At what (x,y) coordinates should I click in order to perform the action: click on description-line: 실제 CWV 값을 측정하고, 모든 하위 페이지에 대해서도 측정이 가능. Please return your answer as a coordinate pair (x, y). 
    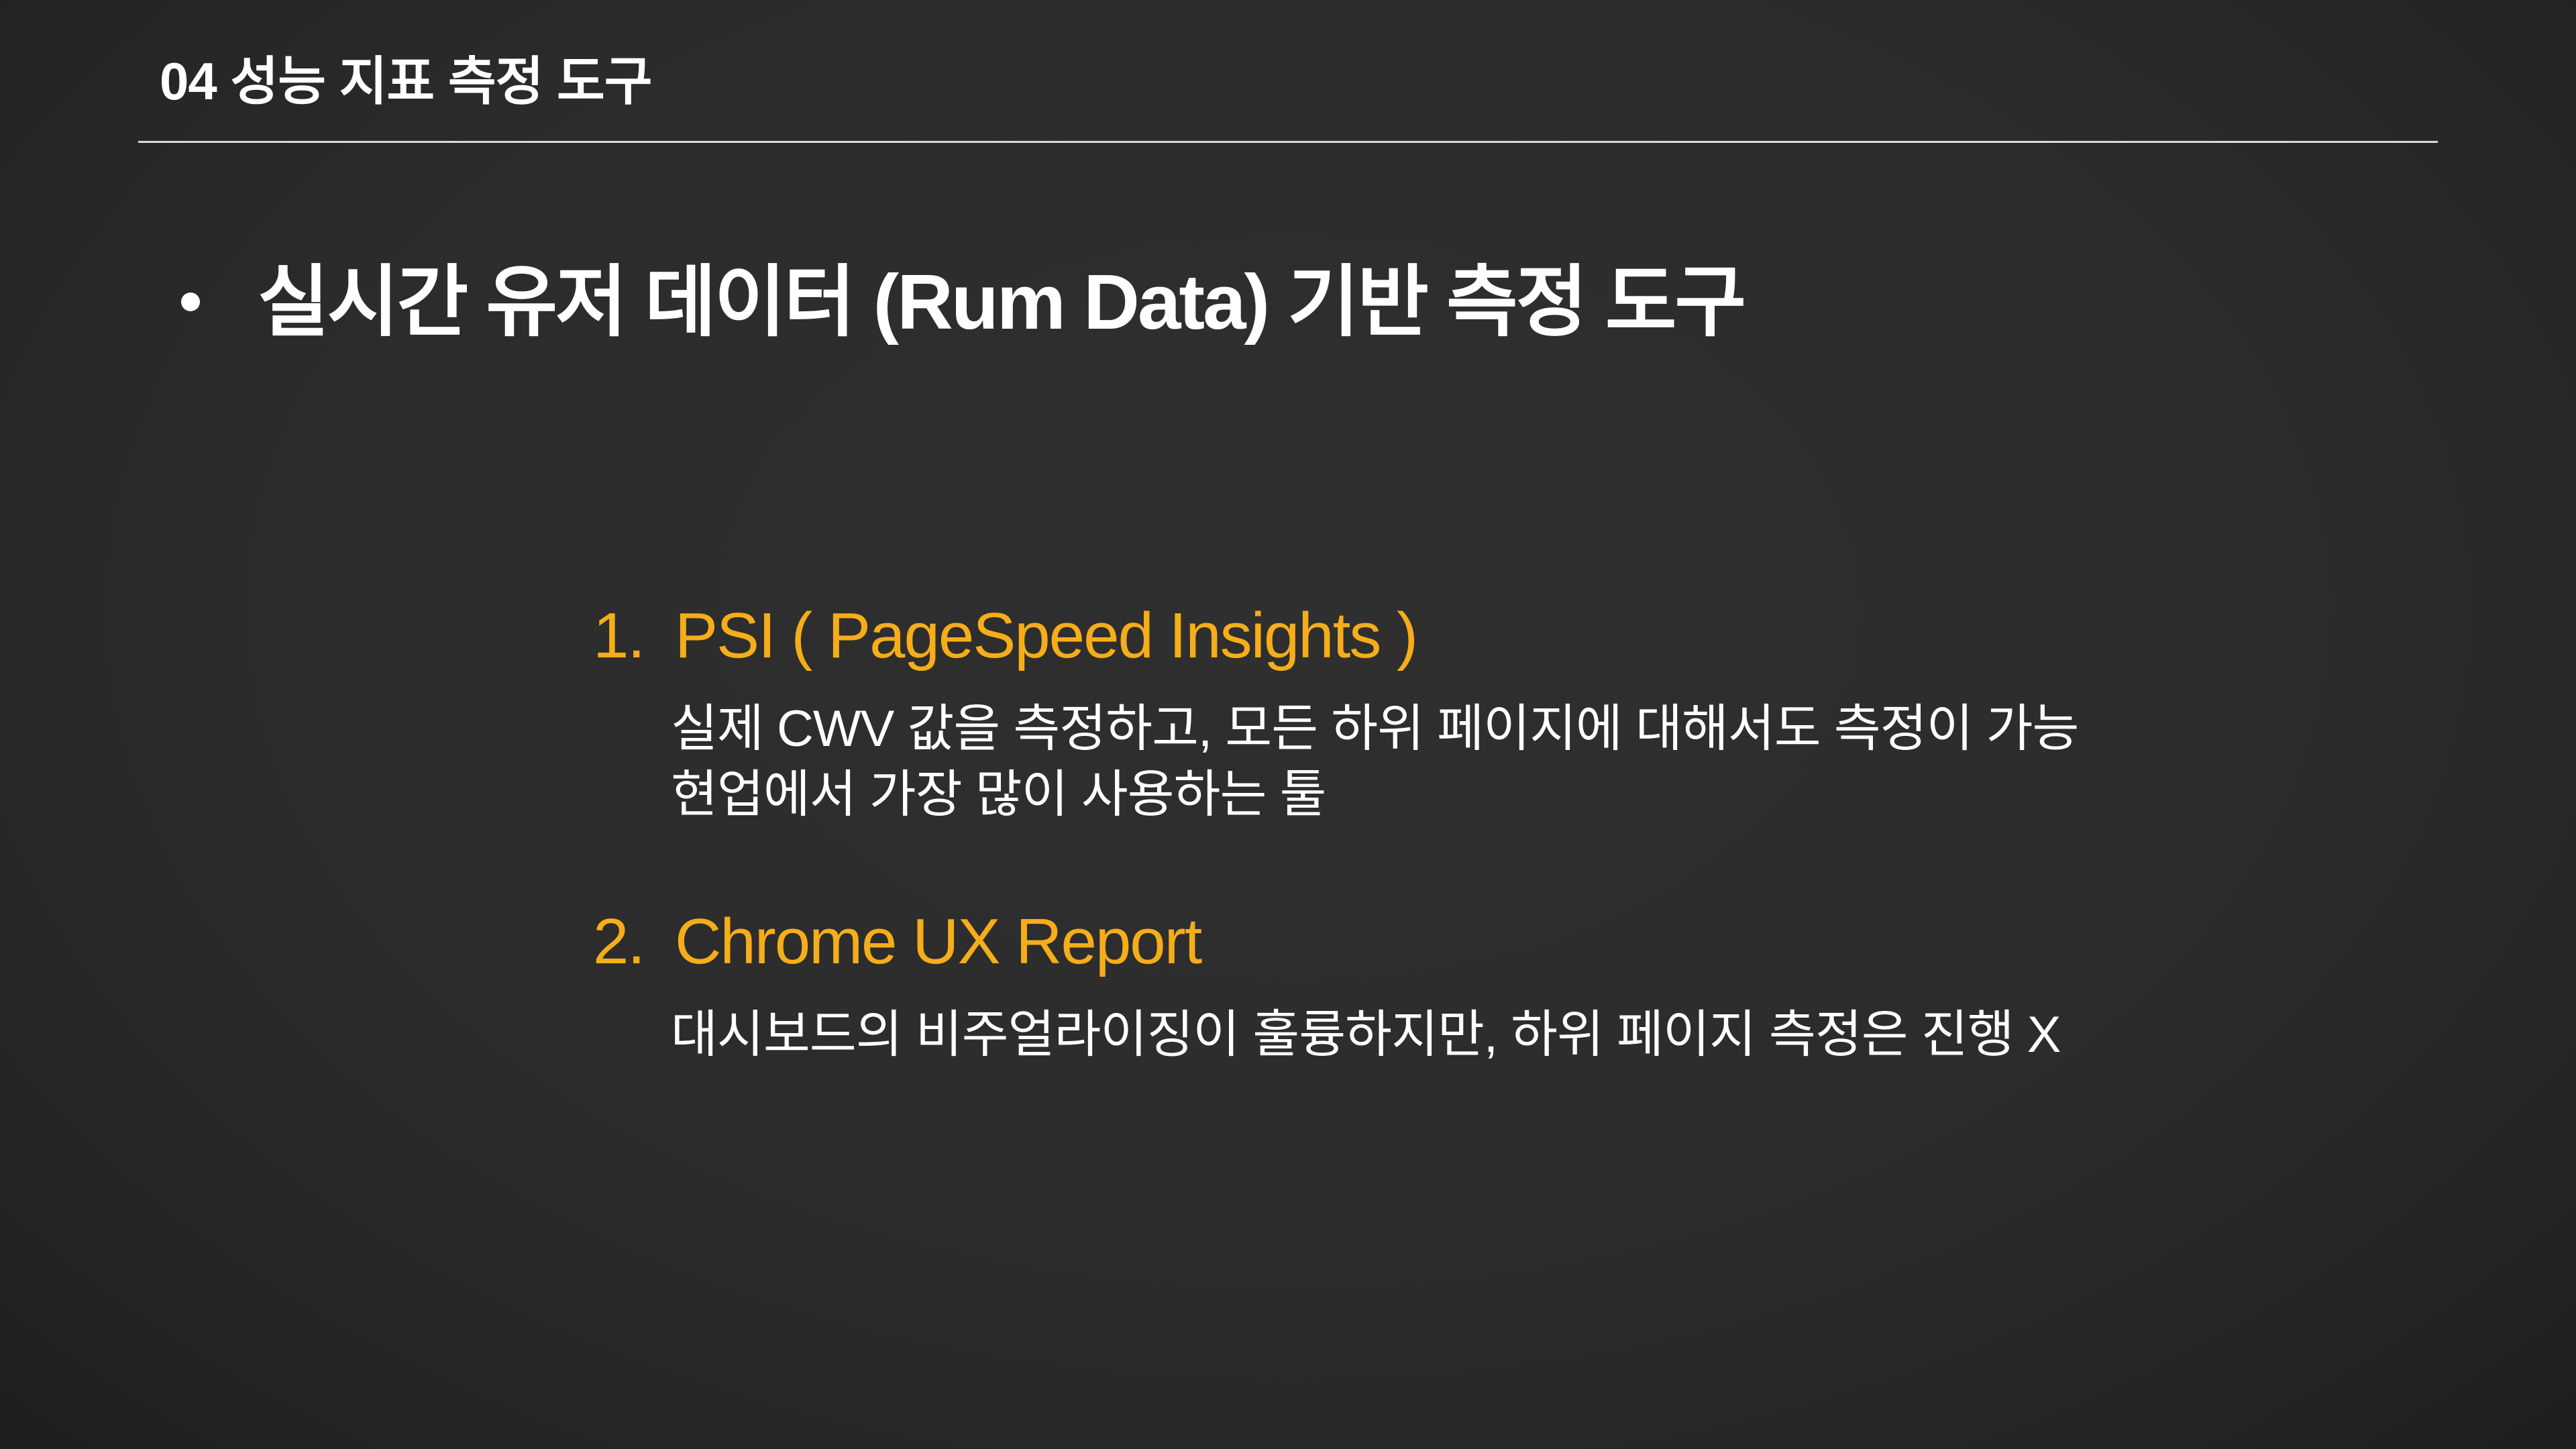
    Looking at the image, I should click on (1375, 728).